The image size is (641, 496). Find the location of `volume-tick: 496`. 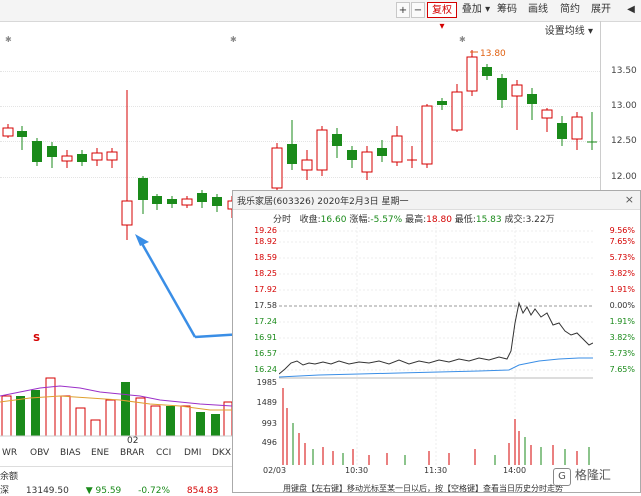

volume-tick: 496 is located at coordinates (269, 442).